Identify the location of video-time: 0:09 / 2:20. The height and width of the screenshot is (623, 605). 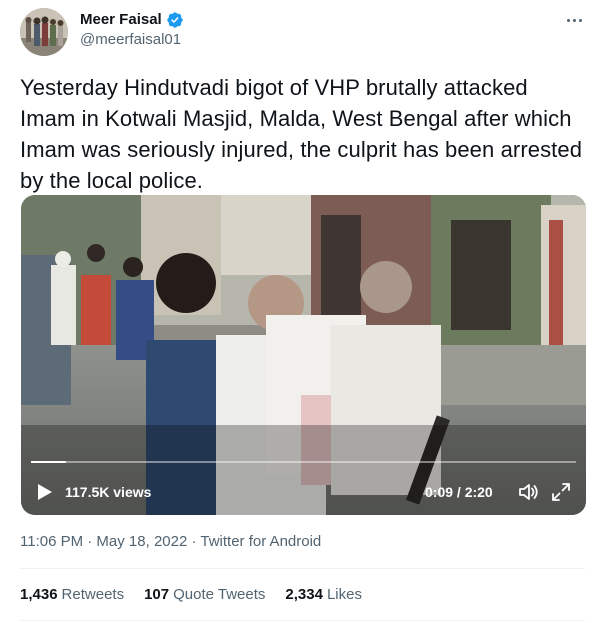
(459, 492).